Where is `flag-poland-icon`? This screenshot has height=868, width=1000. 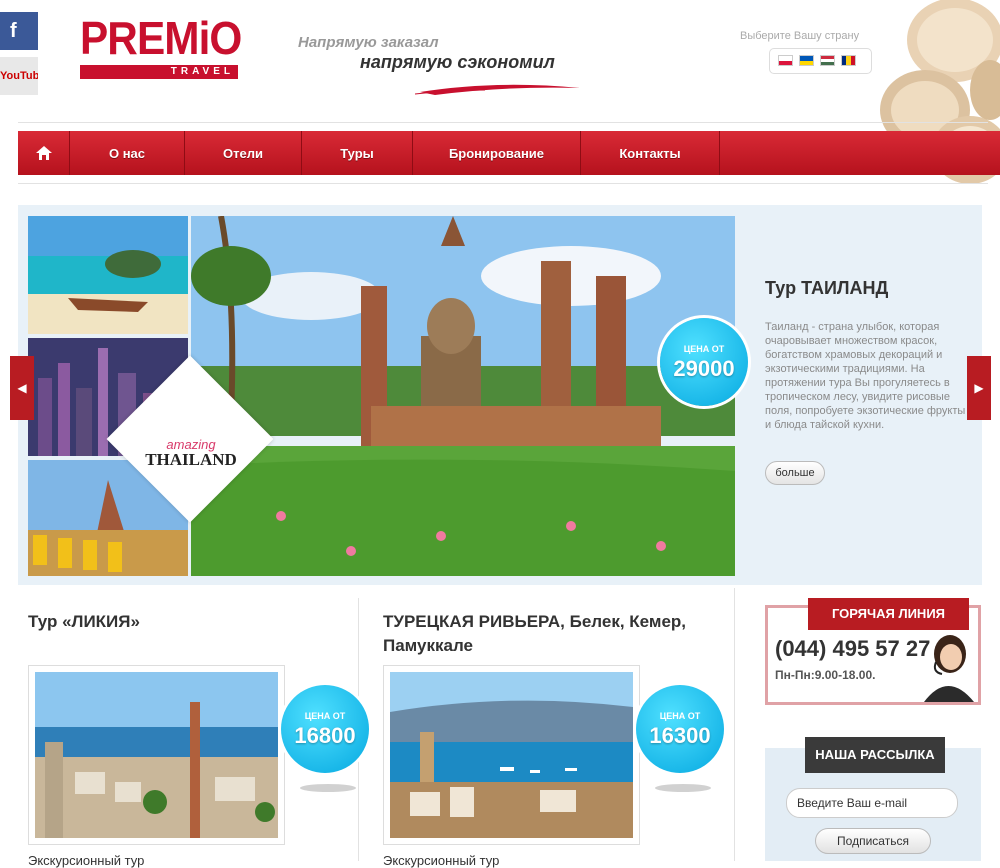 flag-poland-icon is located at coordinates (785, 60).